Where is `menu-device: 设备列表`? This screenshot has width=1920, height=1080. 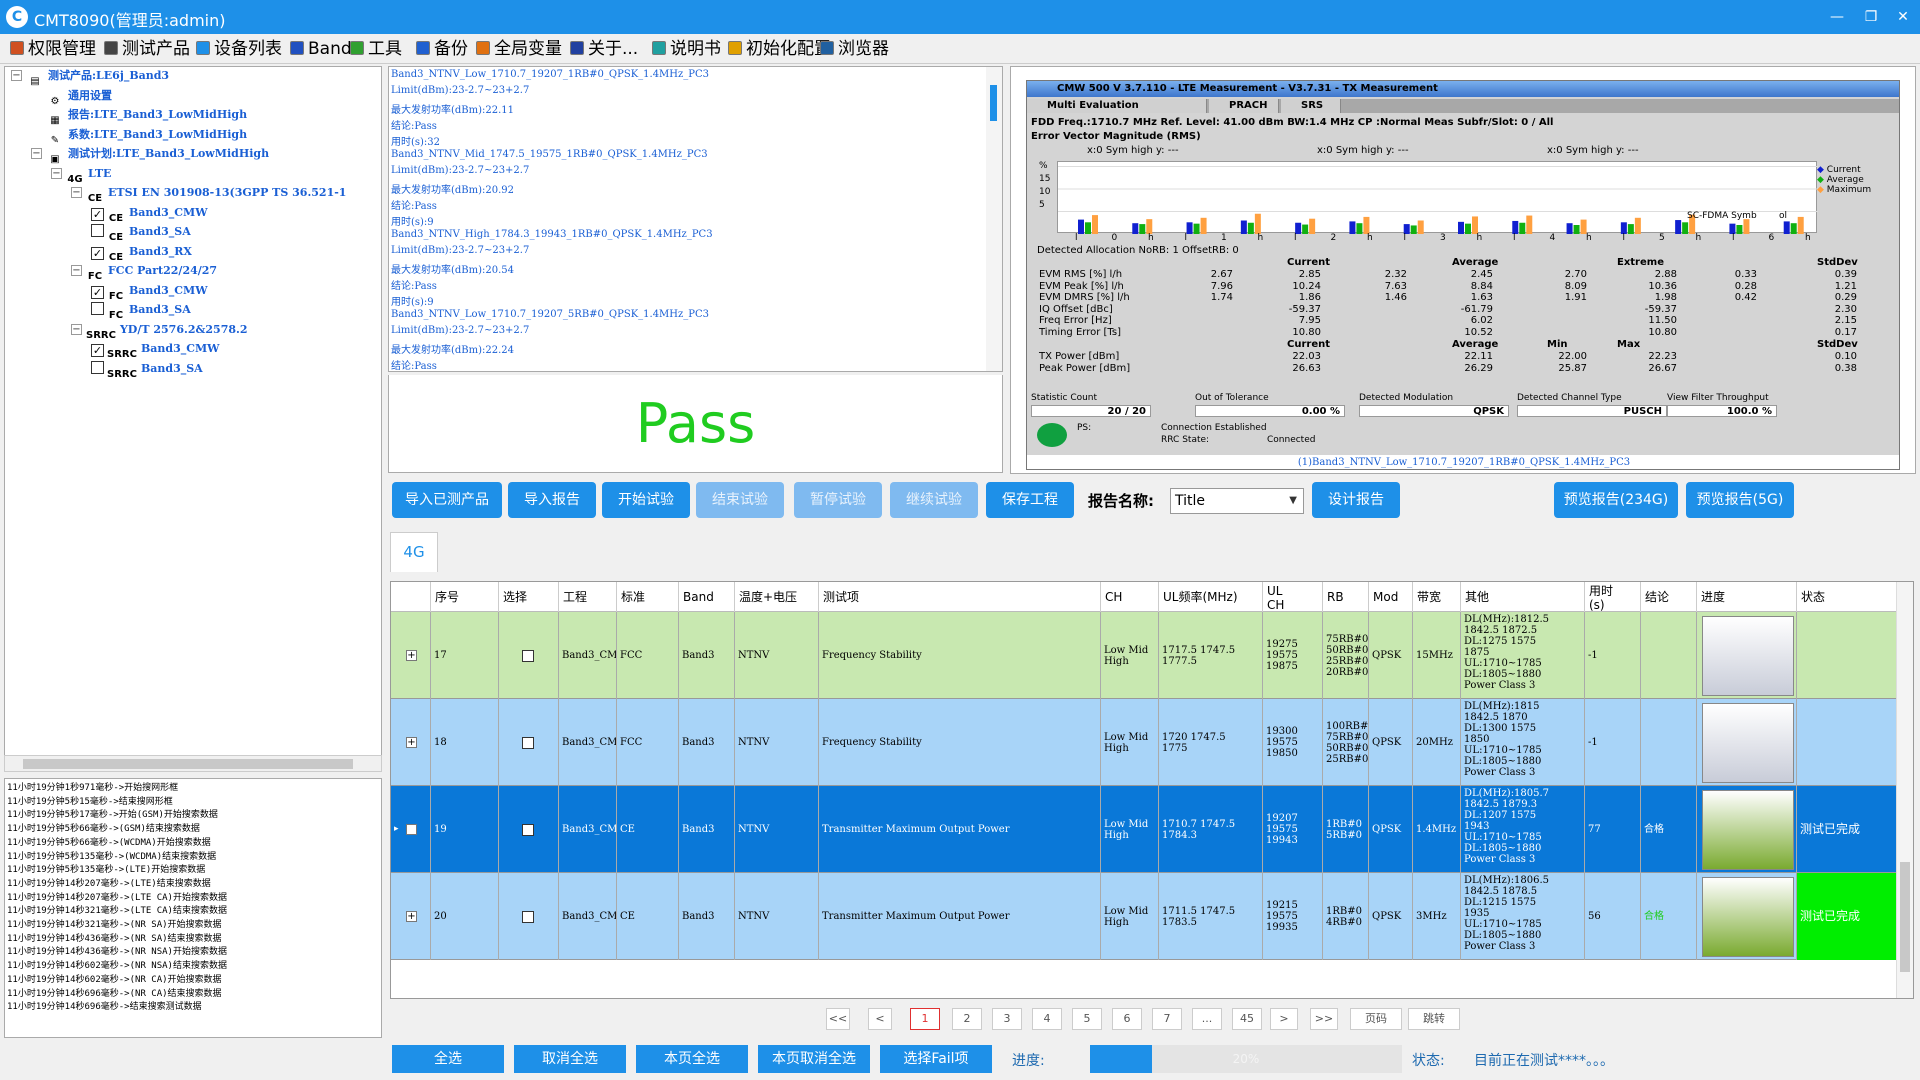
menu-device: 设备列表 is located at coordinates (239, 49).